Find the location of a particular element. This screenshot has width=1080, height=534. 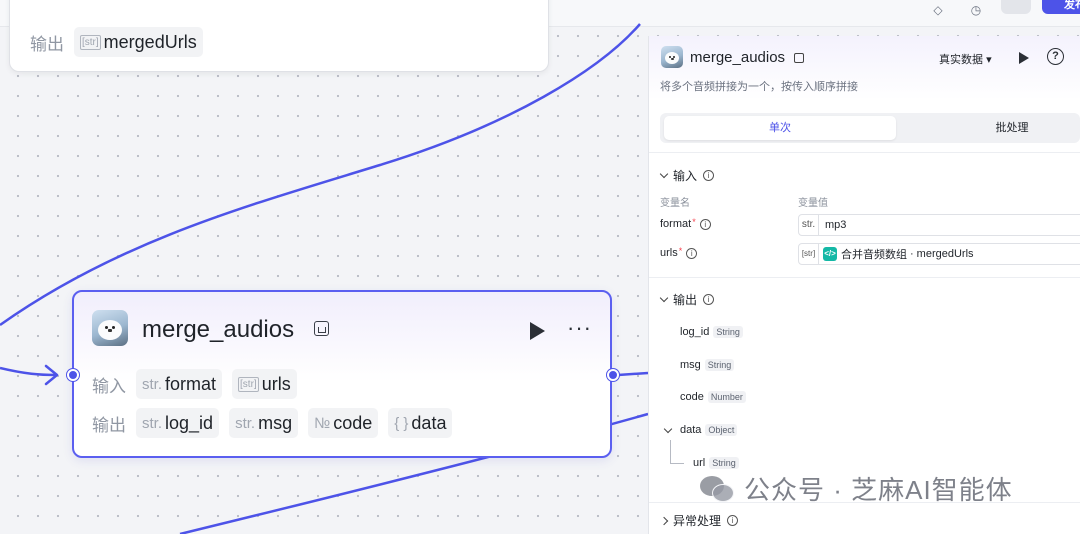

input-section-header: 输入 i is located at coordinates (687, 175).